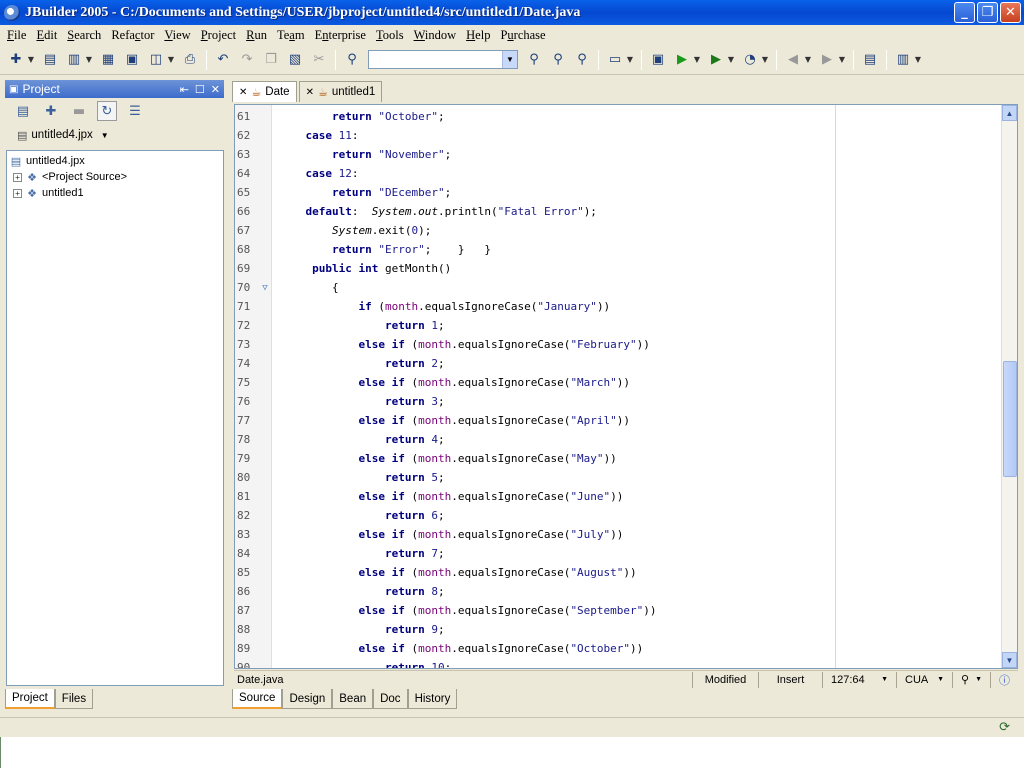 This screenshot has height=768, width=1024. I want to click on menu-item: Team, so click(291, 35).